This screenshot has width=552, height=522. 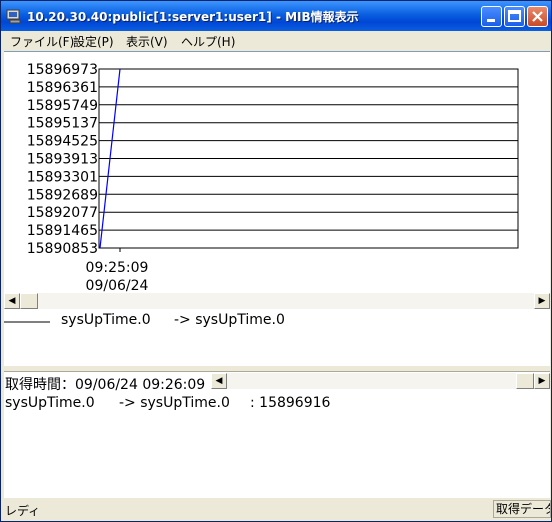 What do you see at coordinates (491, 20) in the screenshot?
I see `minimize-icon` at bounding box center [491, 20].